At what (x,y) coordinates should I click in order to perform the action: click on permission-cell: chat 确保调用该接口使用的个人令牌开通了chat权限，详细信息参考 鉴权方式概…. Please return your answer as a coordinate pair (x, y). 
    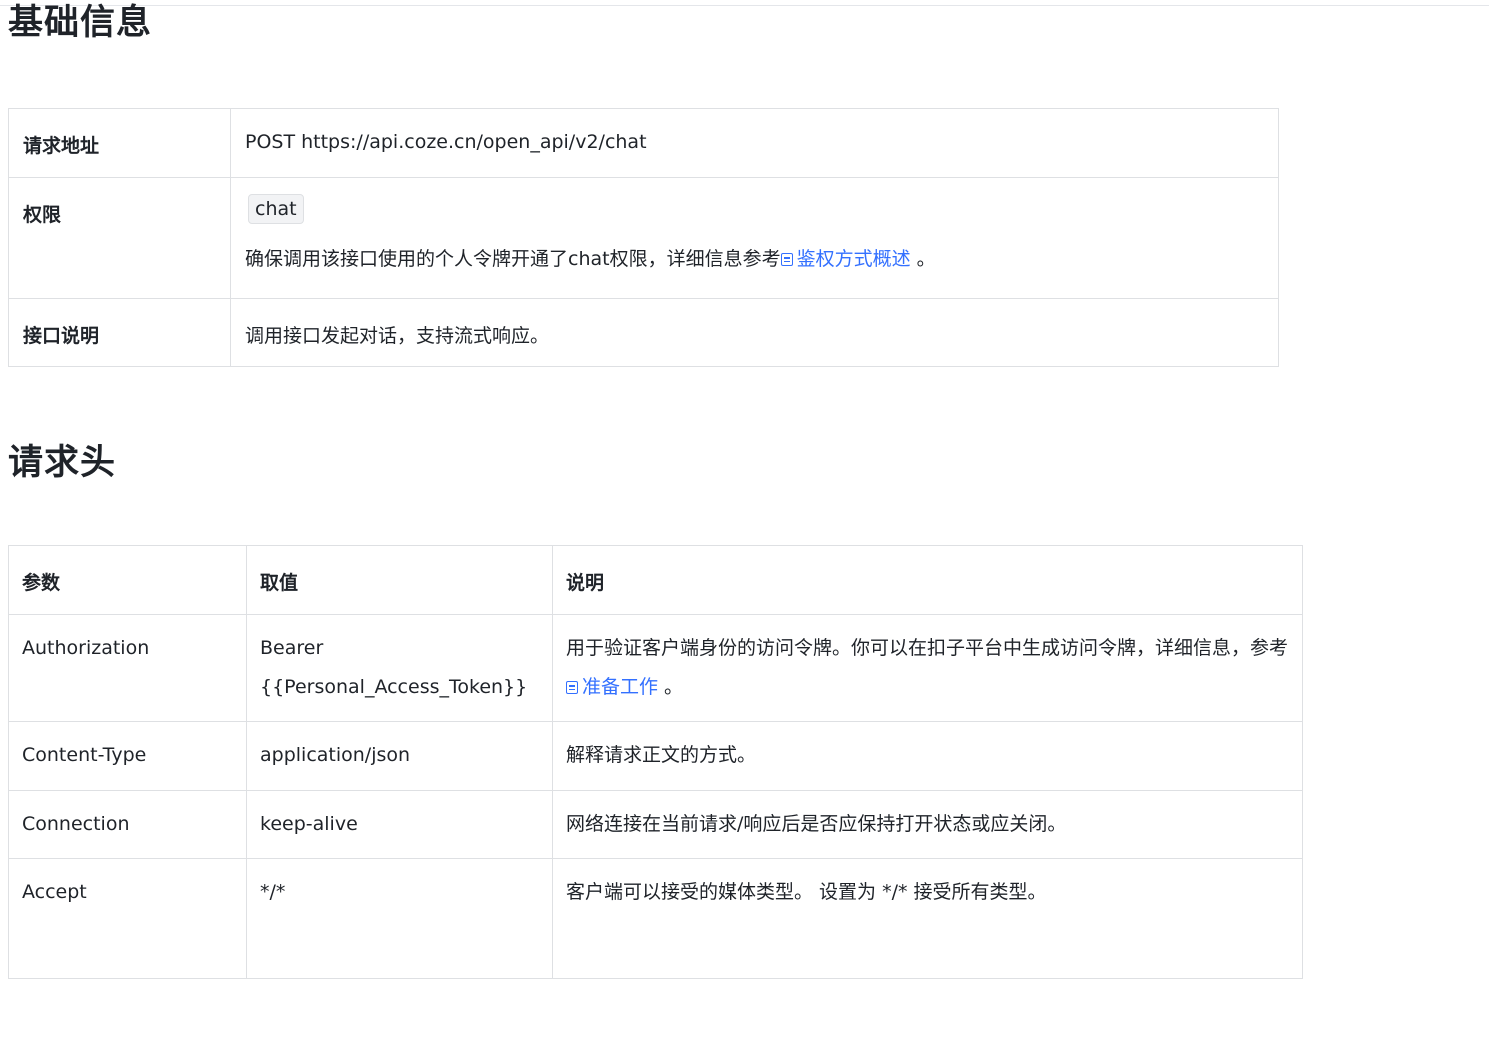
    Looking at the image, I should click on (754, 238).